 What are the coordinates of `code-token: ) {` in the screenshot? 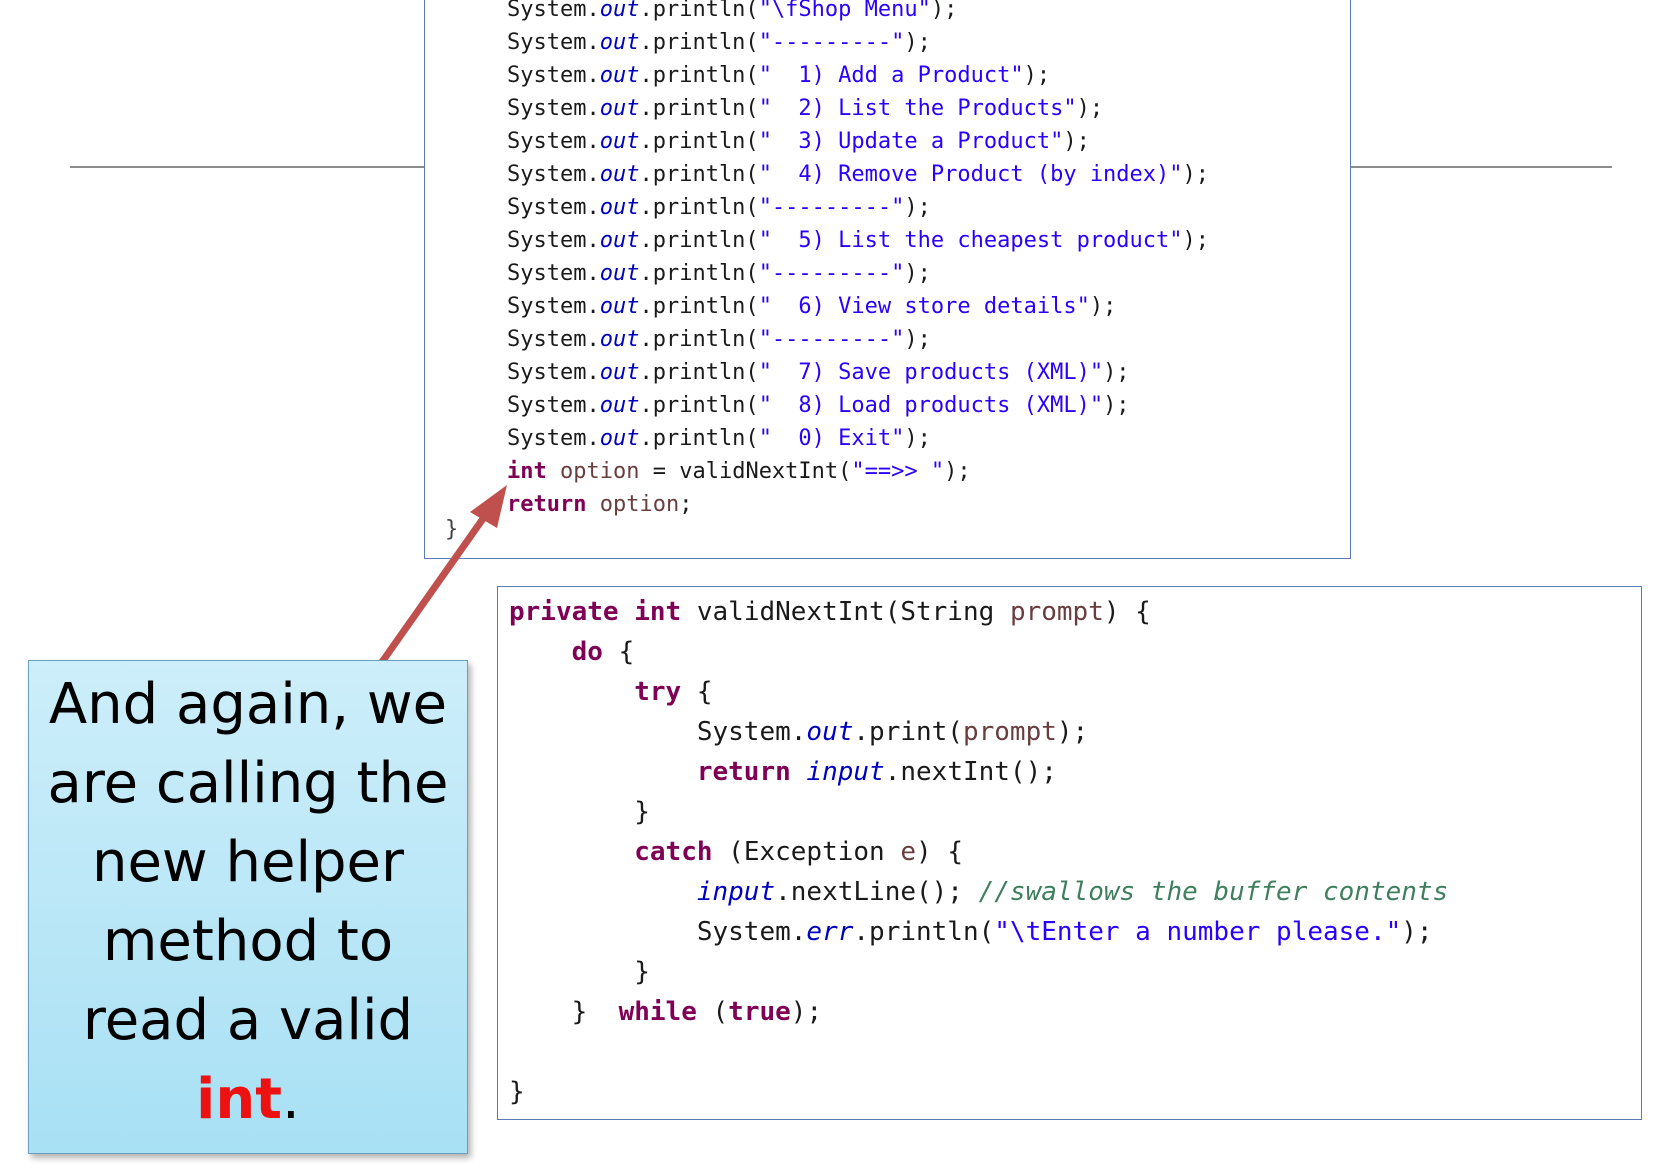 It's located at (1127, 612).